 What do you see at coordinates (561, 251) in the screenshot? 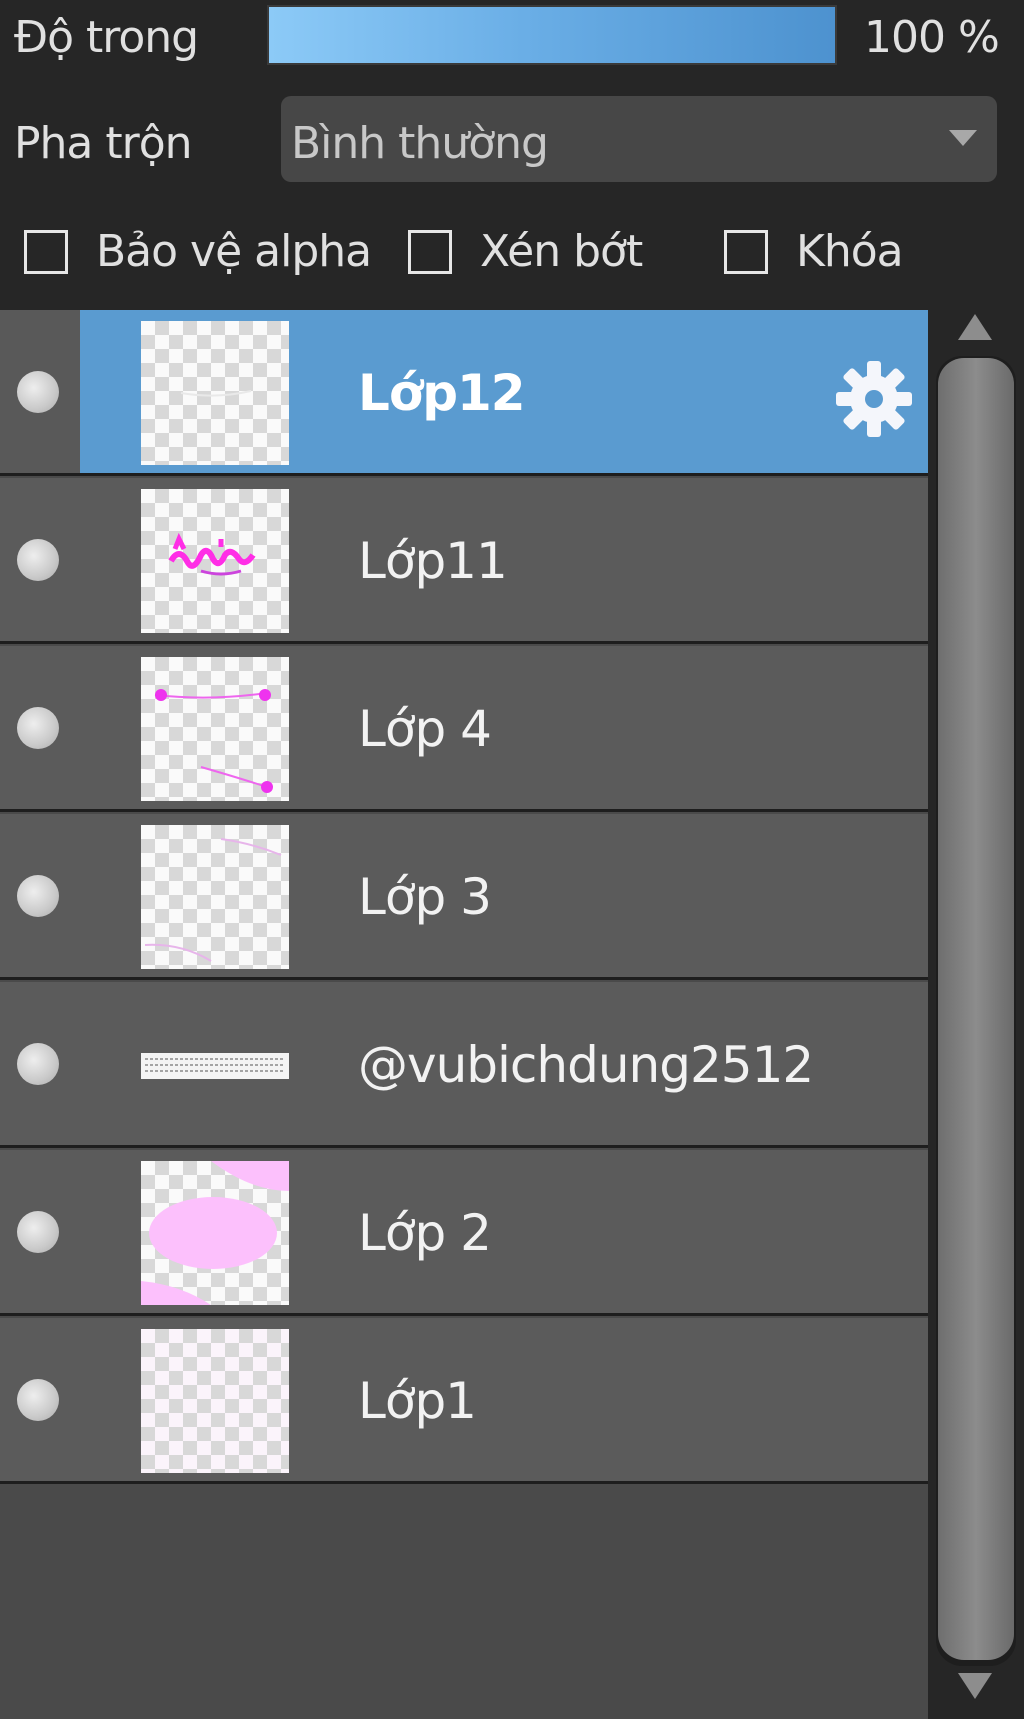
I see `clipping-label: Xén bớt` at bounding box center [561, 251].